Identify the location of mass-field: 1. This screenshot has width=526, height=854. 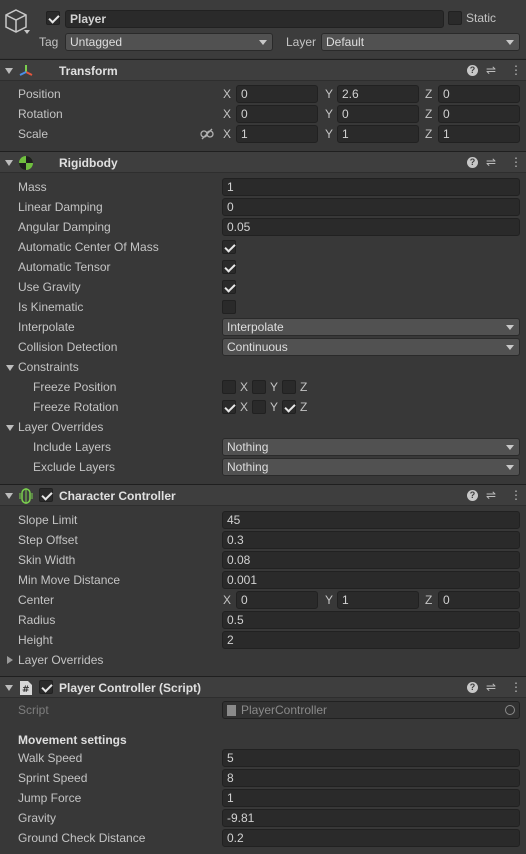
(371, 187).